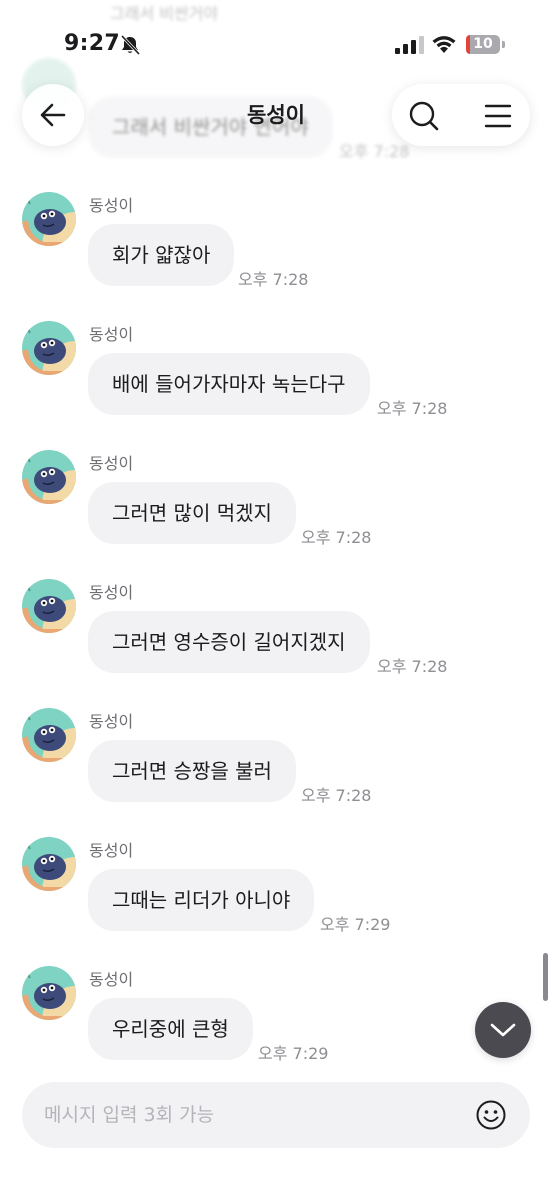 This screenshot has width=552, height=1200. I want to click on battery-icon: 10, so click(483, 44).